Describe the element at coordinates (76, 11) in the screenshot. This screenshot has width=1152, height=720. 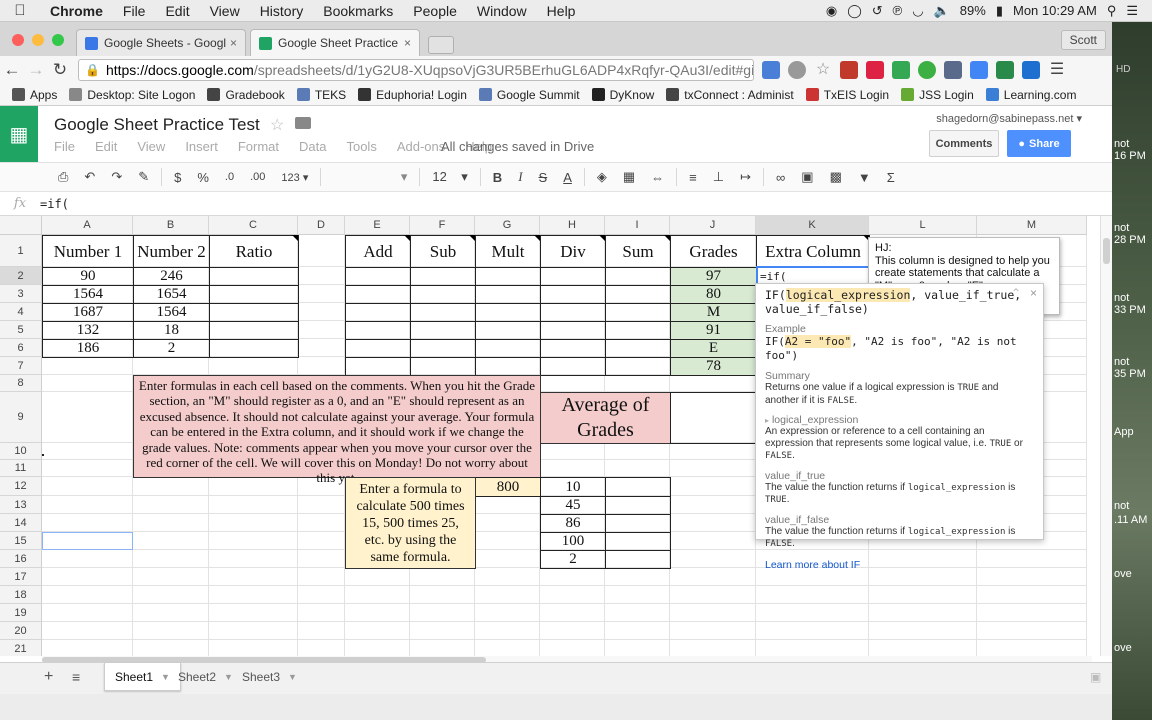
I see `menu-chrome: Chrome` at that location.